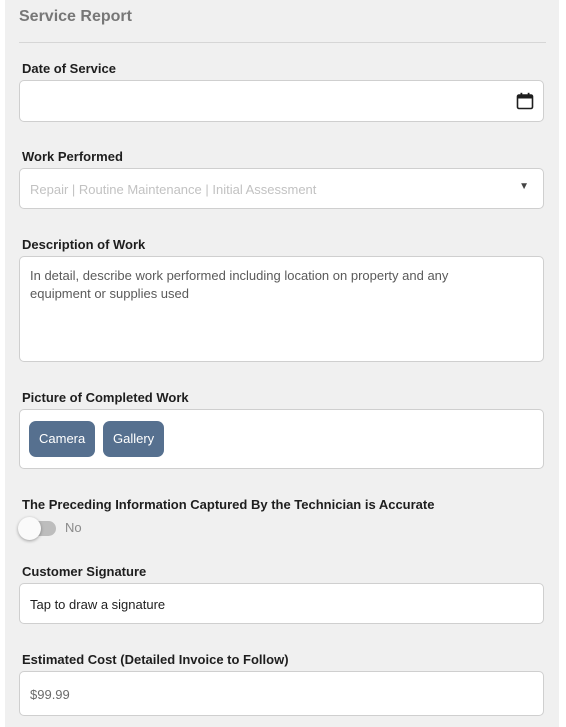 The height and width of the screenshot is (727, 566). What do you see at coordinates (72, 156) in the screenshot?
I see `work-performed-label: Work Performed` at bounding box center [72, 156].